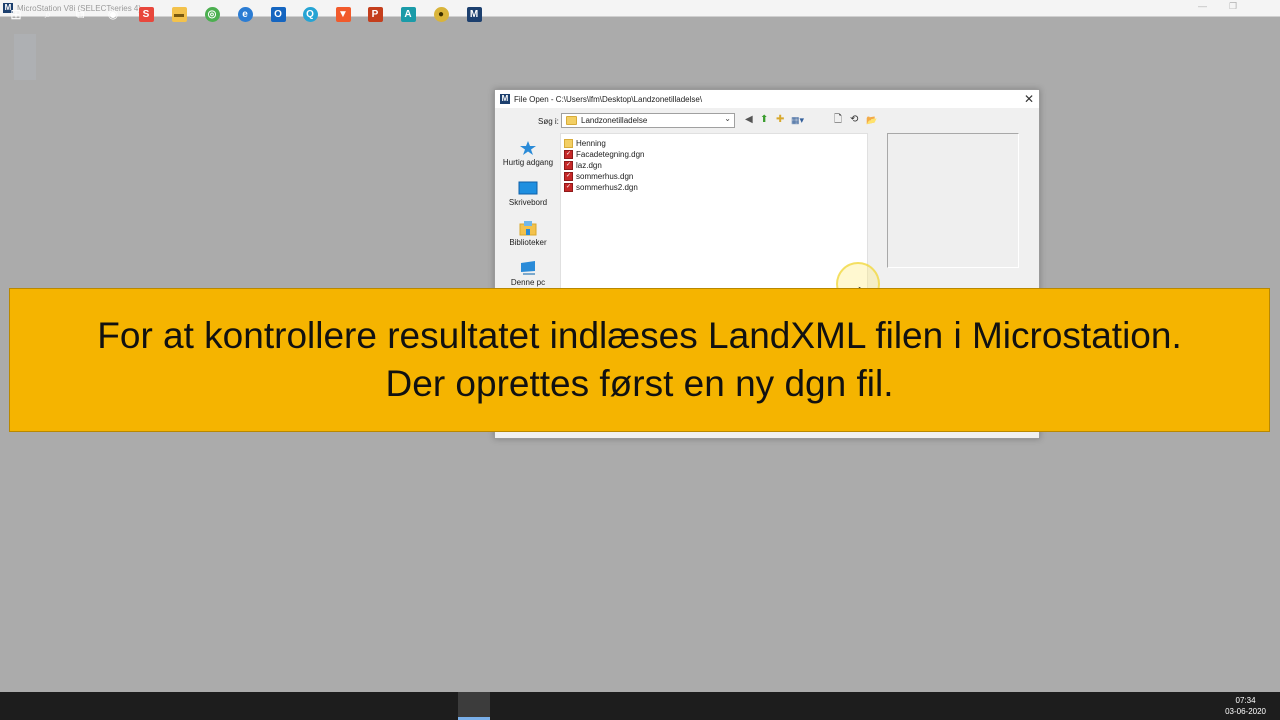 This screenshot has width=1280, height=720. Describe the element at coordinates (1233, 6) in the screenshot. I see `restore-icon: ❐` at that location.